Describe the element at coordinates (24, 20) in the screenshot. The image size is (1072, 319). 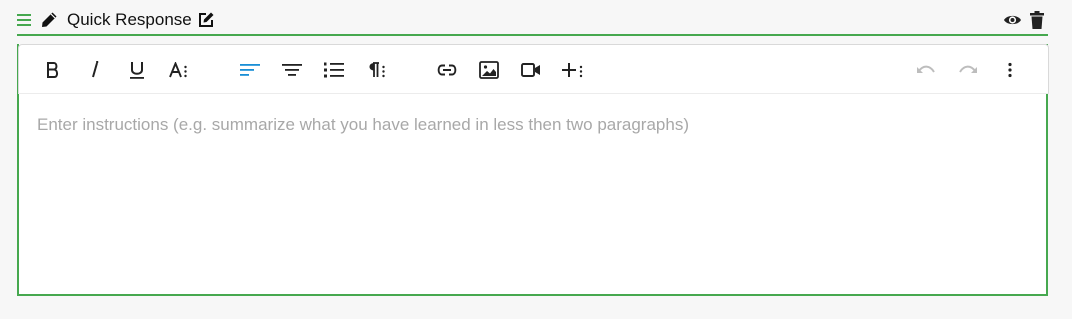
I see `drag-handle-icon` at that location.